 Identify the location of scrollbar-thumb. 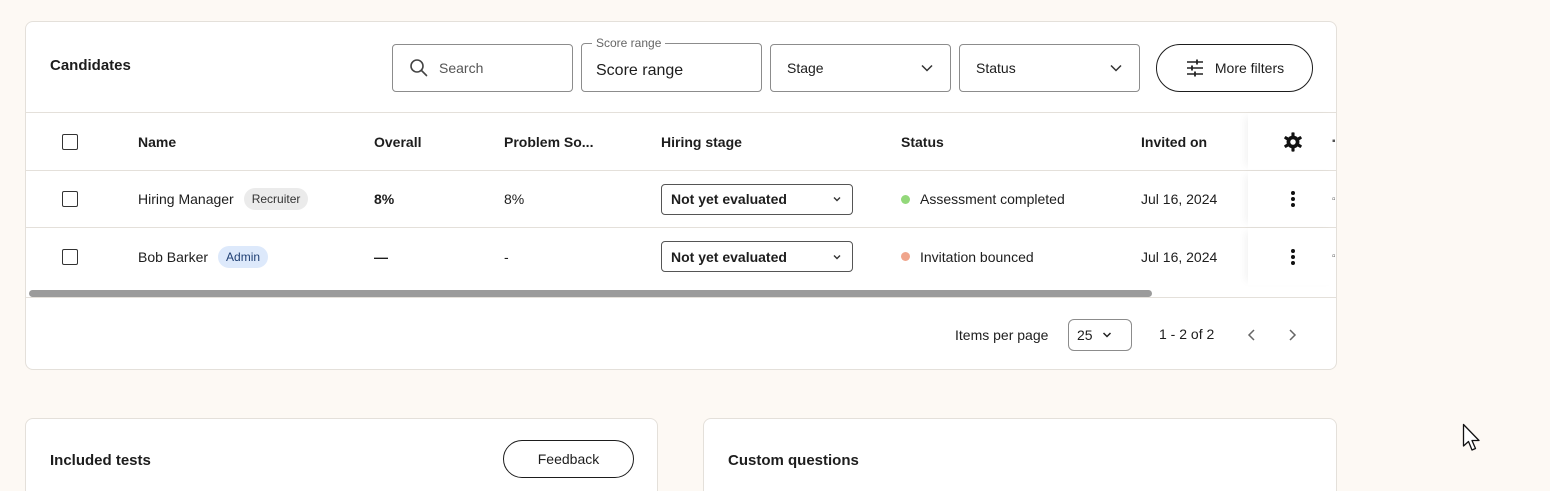
(590, 293).